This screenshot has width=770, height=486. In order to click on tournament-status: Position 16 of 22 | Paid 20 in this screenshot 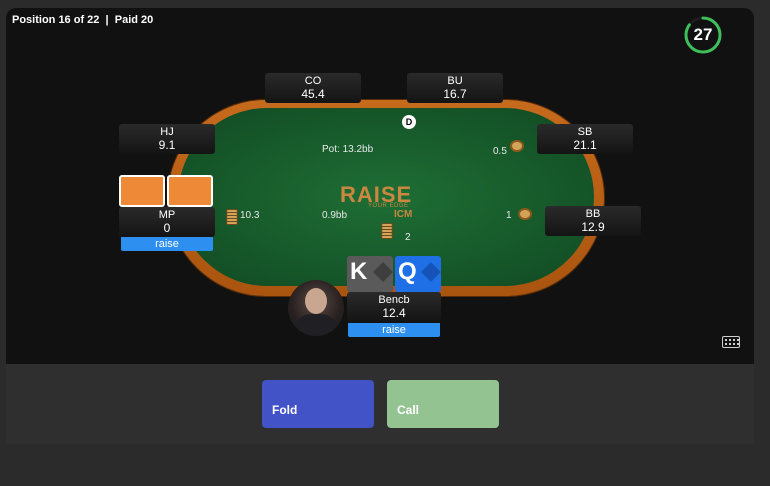, I will do `click(82, 20)`.